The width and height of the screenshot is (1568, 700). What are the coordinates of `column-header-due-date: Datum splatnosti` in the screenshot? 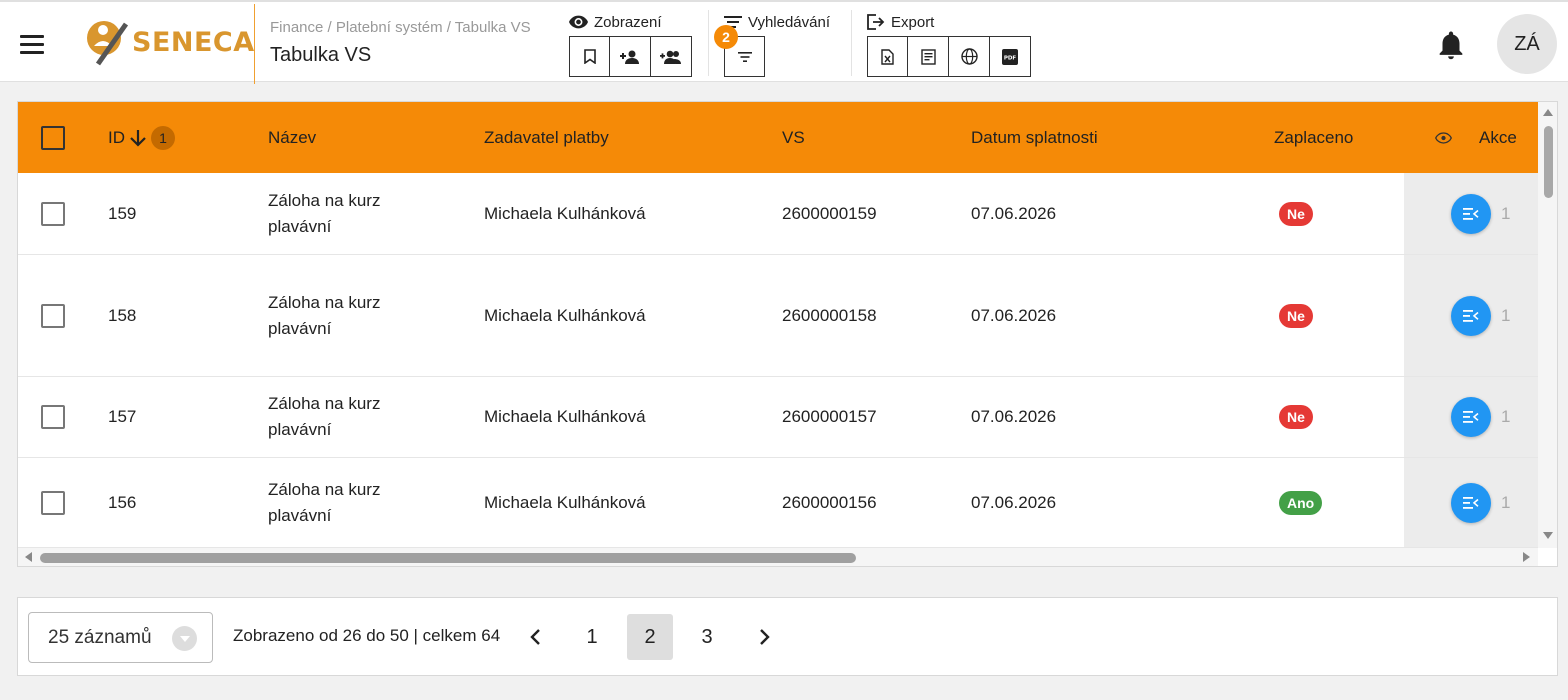 It's located at (1034, 137).